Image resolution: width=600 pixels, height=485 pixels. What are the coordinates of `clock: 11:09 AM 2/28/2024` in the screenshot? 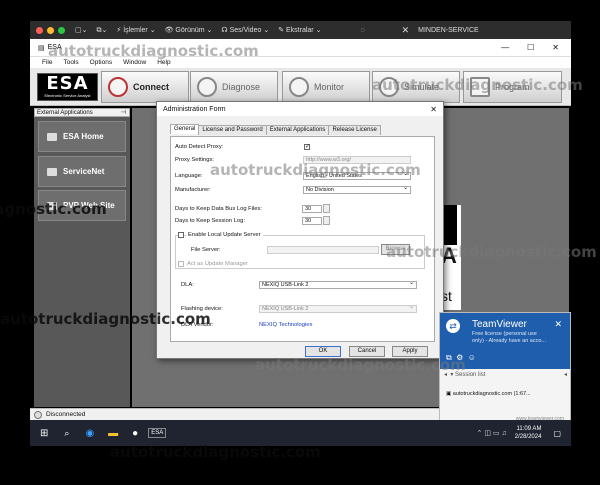 It's located at (528, 433).